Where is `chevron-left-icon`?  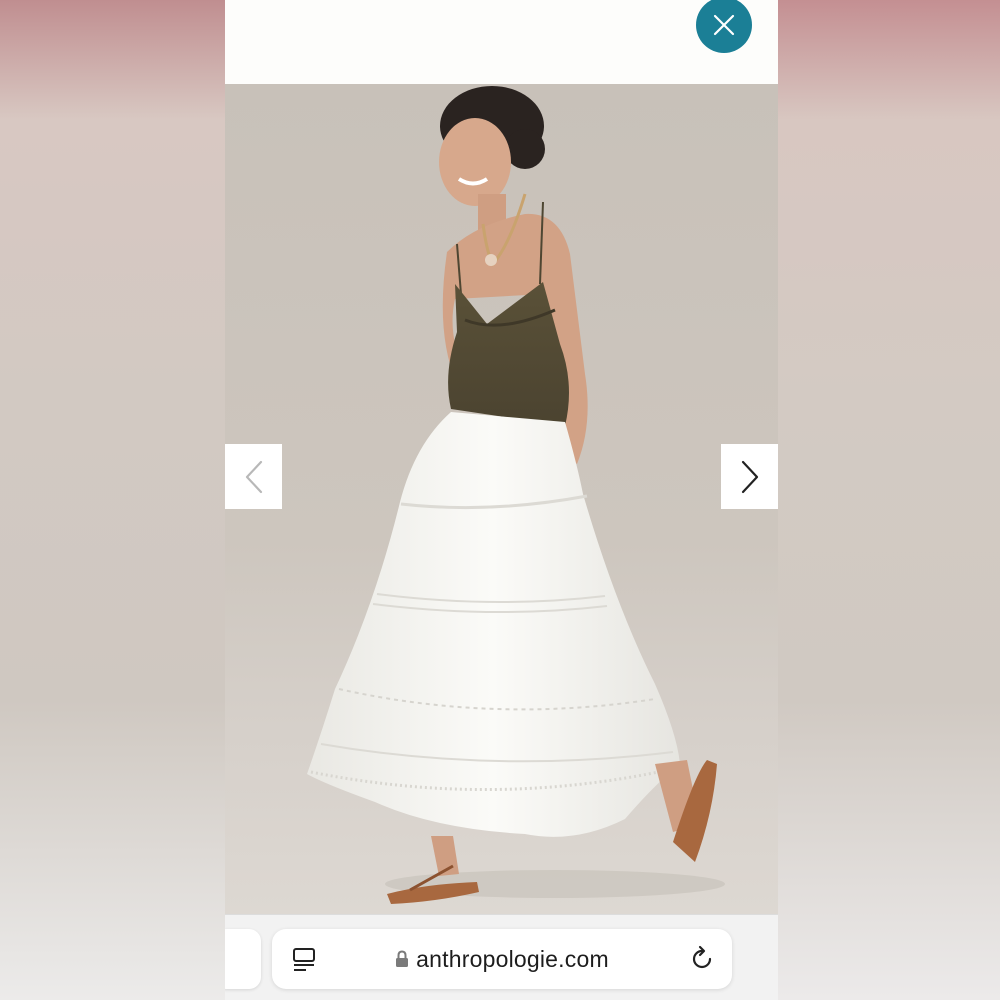
chevron-left-icon is located at coordinates (253, 476).